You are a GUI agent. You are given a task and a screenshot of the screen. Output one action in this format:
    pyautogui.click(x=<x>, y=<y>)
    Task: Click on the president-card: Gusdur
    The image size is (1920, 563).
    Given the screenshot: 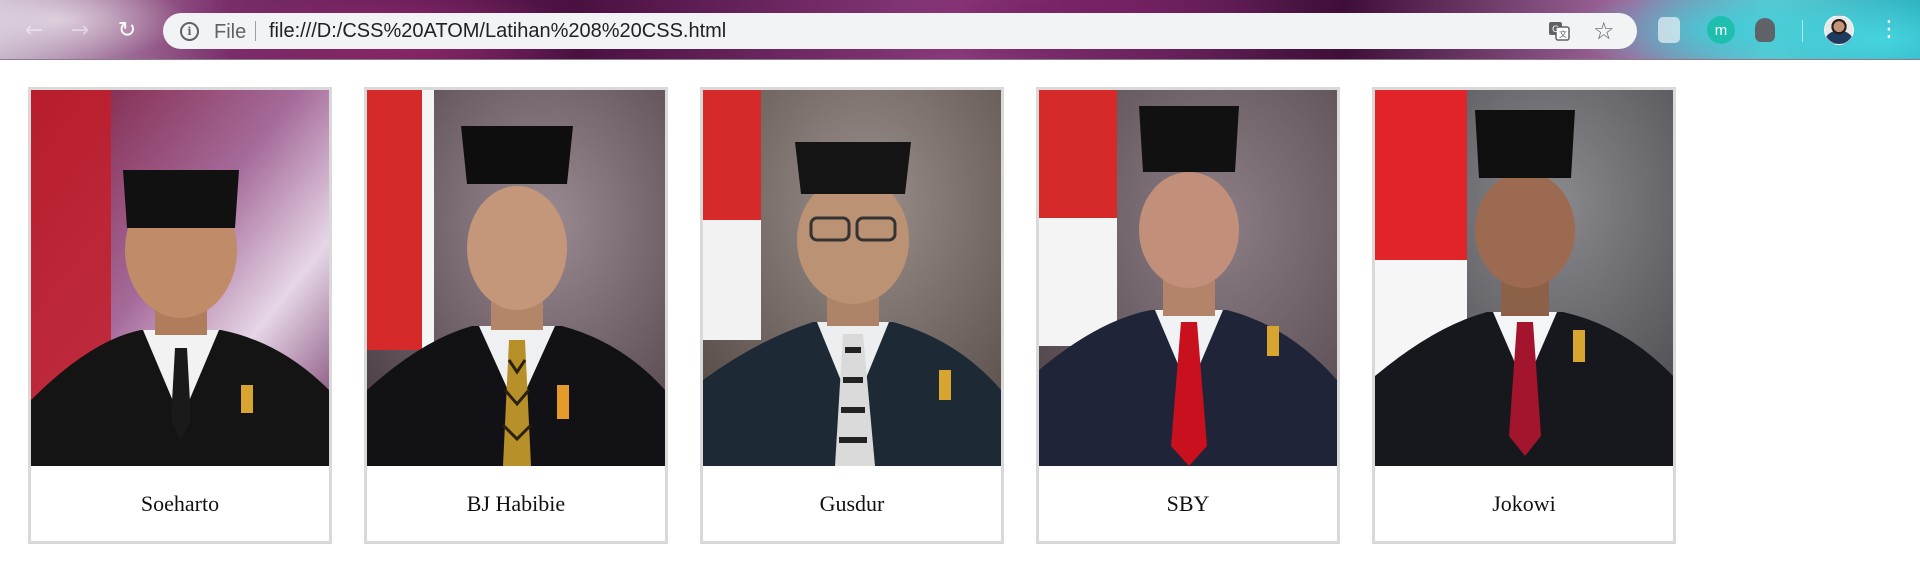 What is the action you would take?
    pyautogui.click(x=852, y=315)
    